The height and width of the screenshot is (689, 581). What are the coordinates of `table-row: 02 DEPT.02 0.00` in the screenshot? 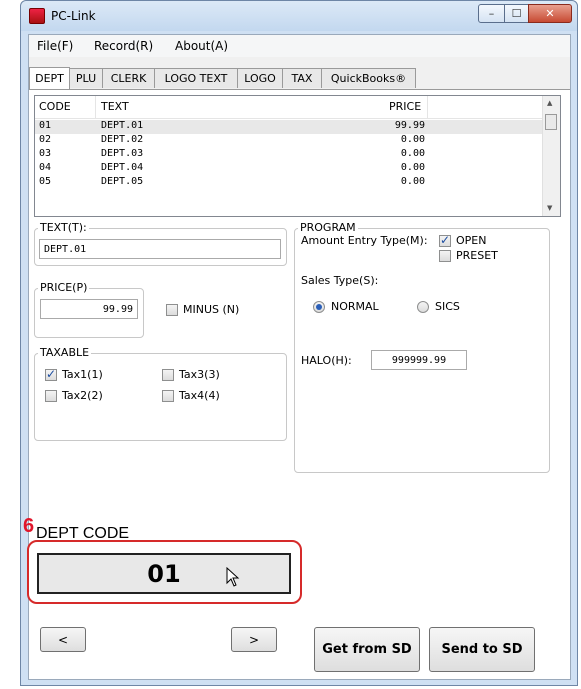 It's located at (290, 141).